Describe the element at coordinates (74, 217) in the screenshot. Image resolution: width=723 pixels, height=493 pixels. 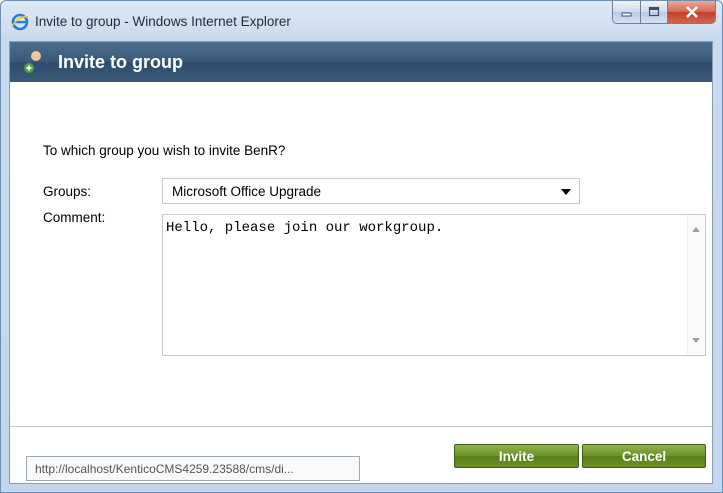
I see `comment-label: Comment:` at that location.